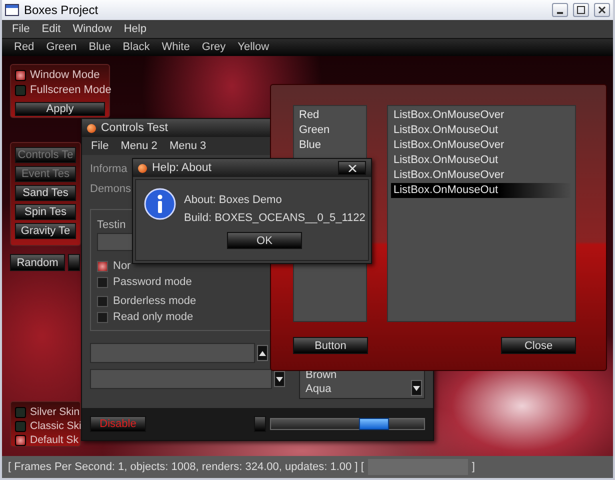 This screenshot has width=615, height=480. What do you see at coordinates (473, 467) in the screenshot?
I see `status-text: ]` at bounding box center [473, 467].